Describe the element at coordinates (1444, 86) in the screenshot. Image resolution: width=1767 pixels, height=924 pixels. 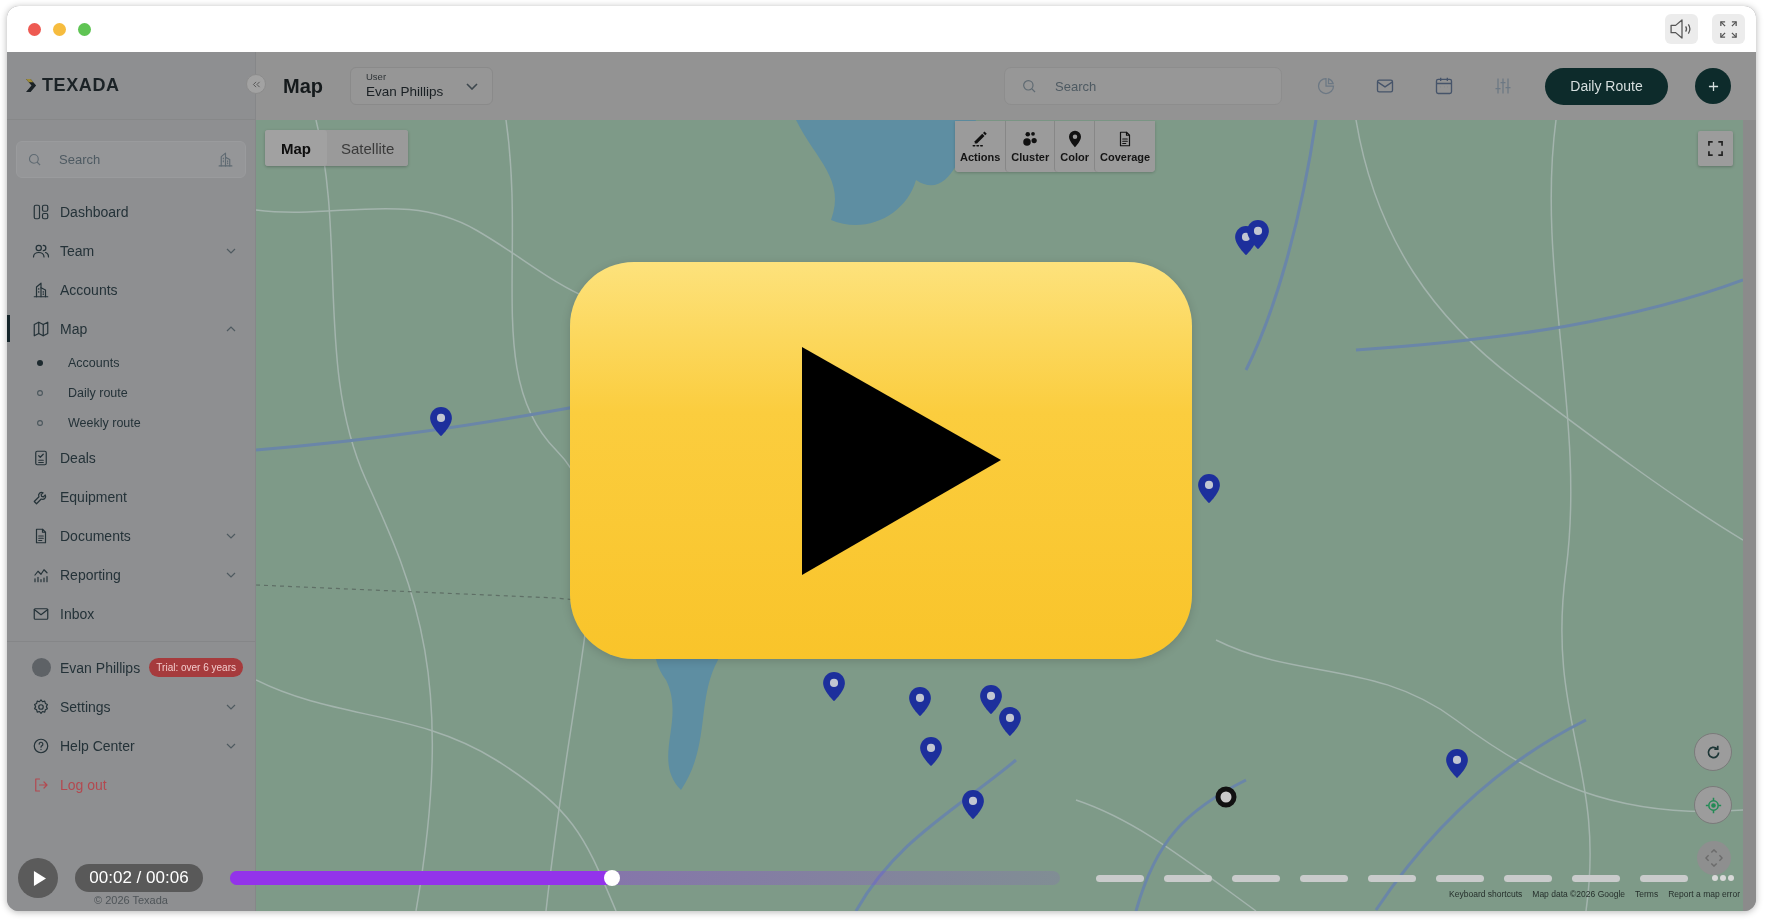
I see `calendar-icon` at that location.